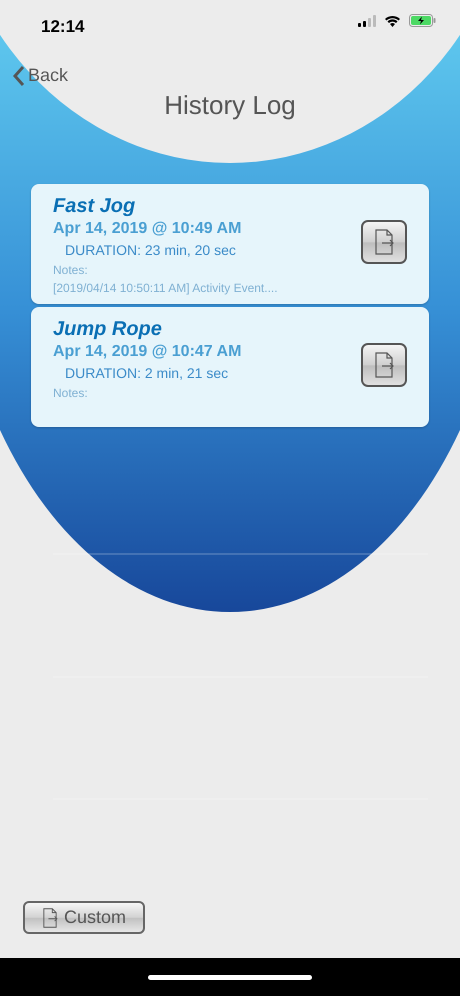 Image resolution: width=460 pixels, height=996 pixels. Describe the element at coordinates (62, 27) in the screenshot. I see `status-time: 12:14` at that location.